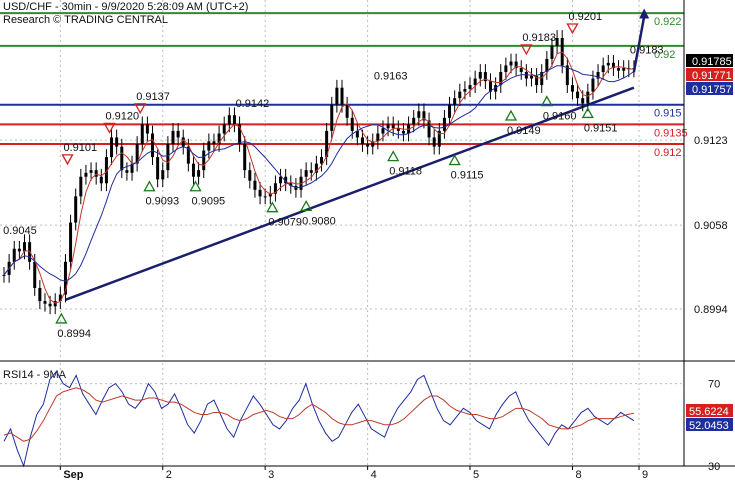 The image size is (735, 480). Describe the element at coordinates (20, 231) in the screenshot. I see `price-annotation-label: 0.9045` at that location.